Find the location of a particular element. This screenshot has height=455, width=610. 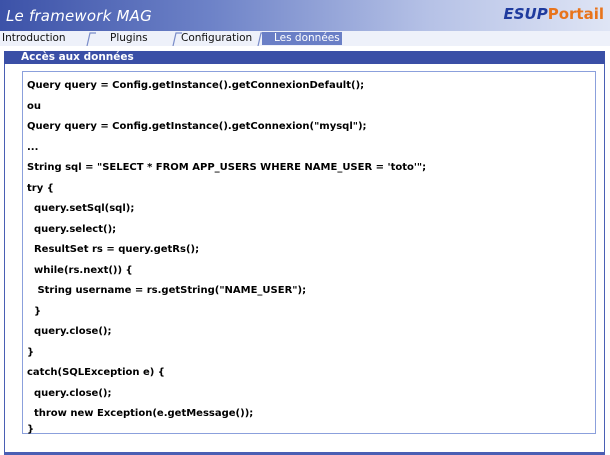

code-line: try { is located at coordinates (40, 188).